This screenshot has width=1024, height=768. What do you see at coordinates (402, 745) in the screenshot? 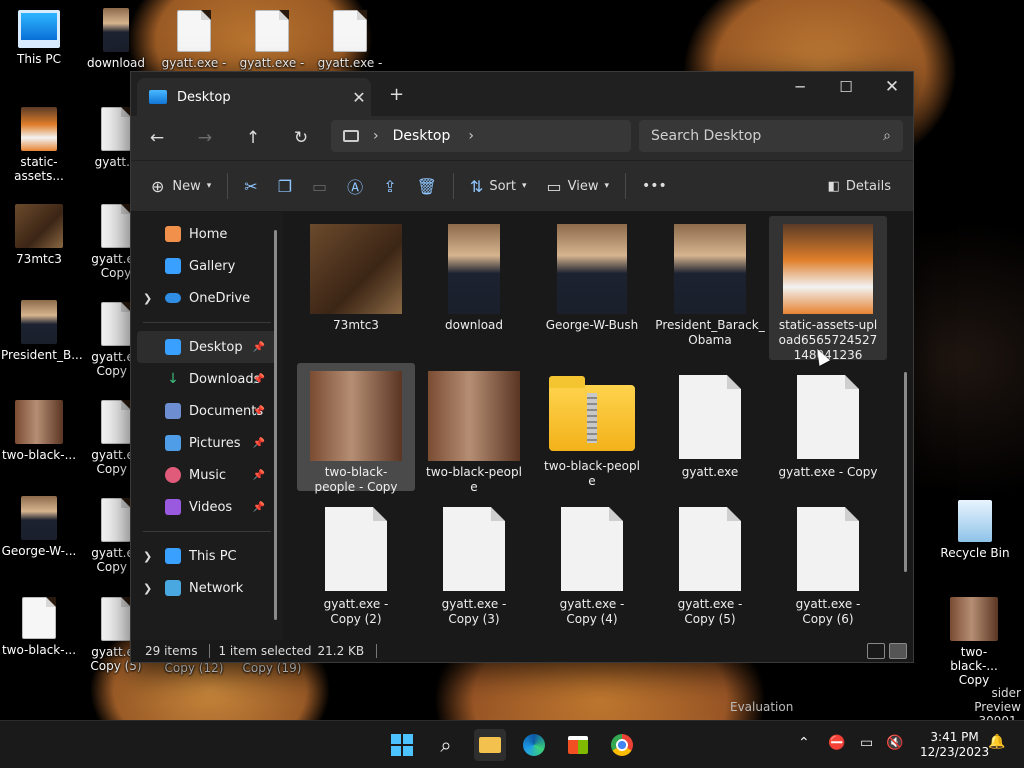
I see `start-button` at bounding box center [402, 745].